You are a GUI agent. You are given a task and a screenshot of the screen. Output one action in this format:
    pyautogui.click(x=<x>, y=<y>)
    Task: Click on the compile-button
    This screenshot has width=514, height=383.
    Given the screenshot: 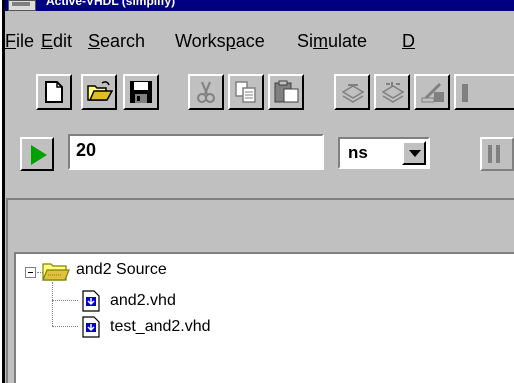 What is the action you would take?
    pyautogui.click(x=352, y=92)
    